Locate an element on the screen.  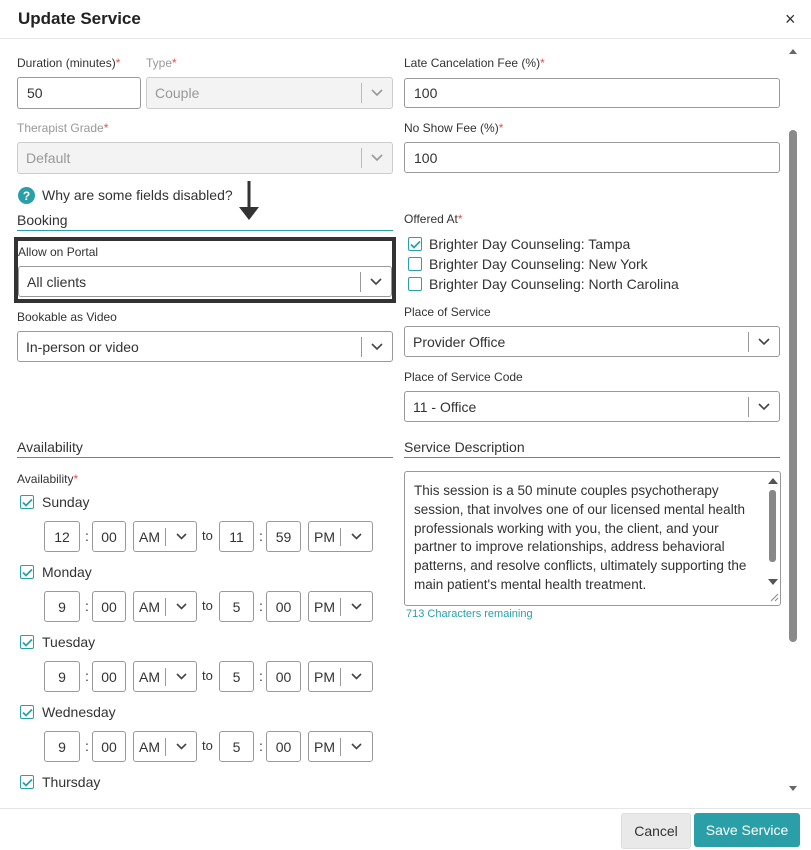
therapist-grade-value: Default is located at coordinates (48, 158).